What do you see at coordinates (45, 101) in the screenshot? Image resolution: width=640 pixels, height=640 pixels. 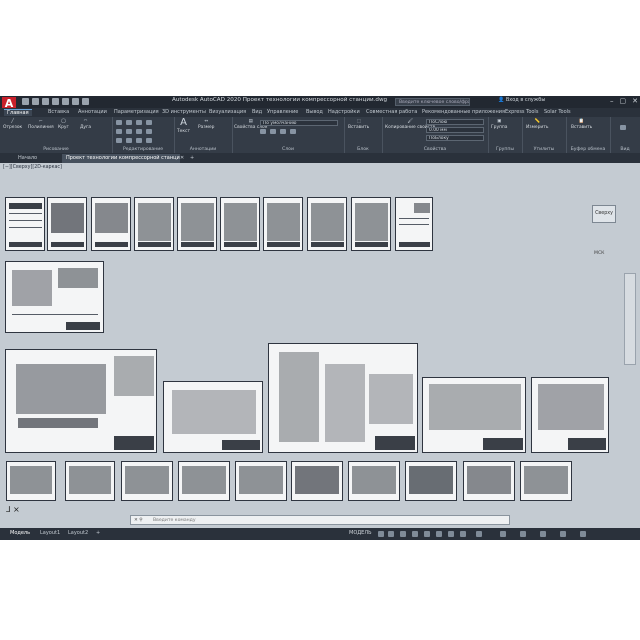 I see `save-icon` at bounding box center [45, 101].